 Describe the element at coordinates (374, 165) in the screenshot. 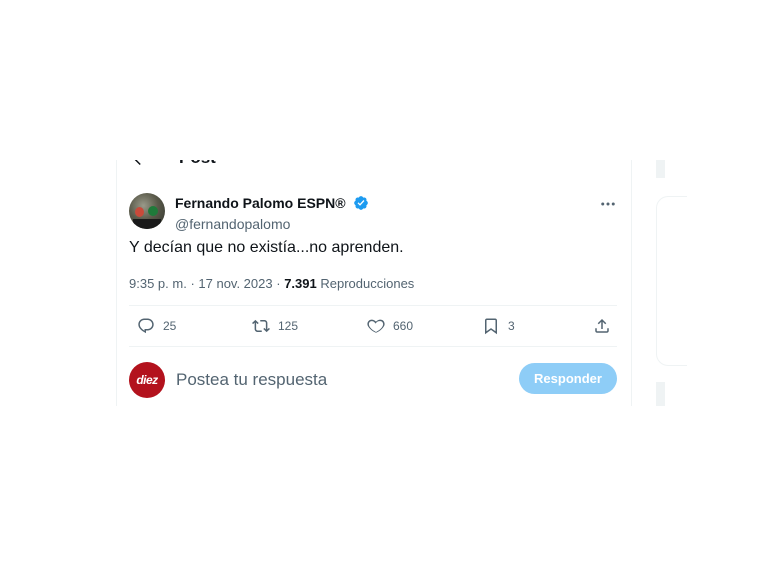

I see `post-header: Post` at that location.